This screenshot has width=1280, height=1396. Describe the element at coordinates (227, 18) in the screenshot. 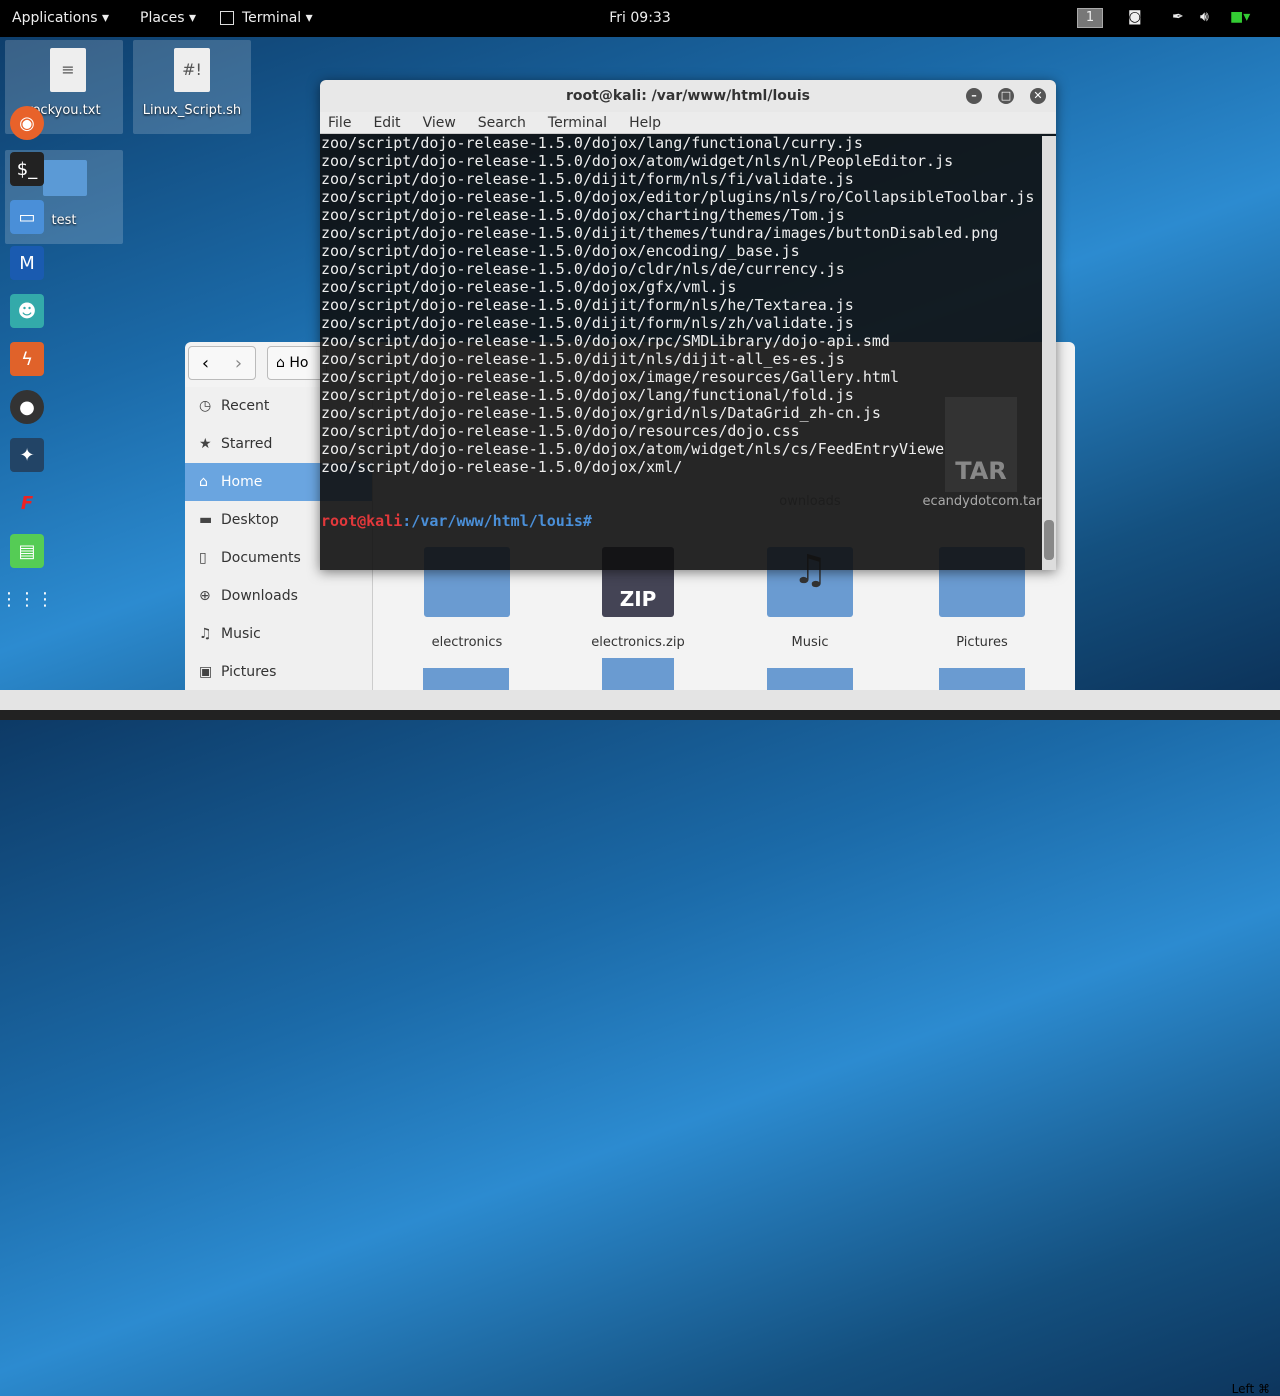

I see `terminal-app-icon` at that location.